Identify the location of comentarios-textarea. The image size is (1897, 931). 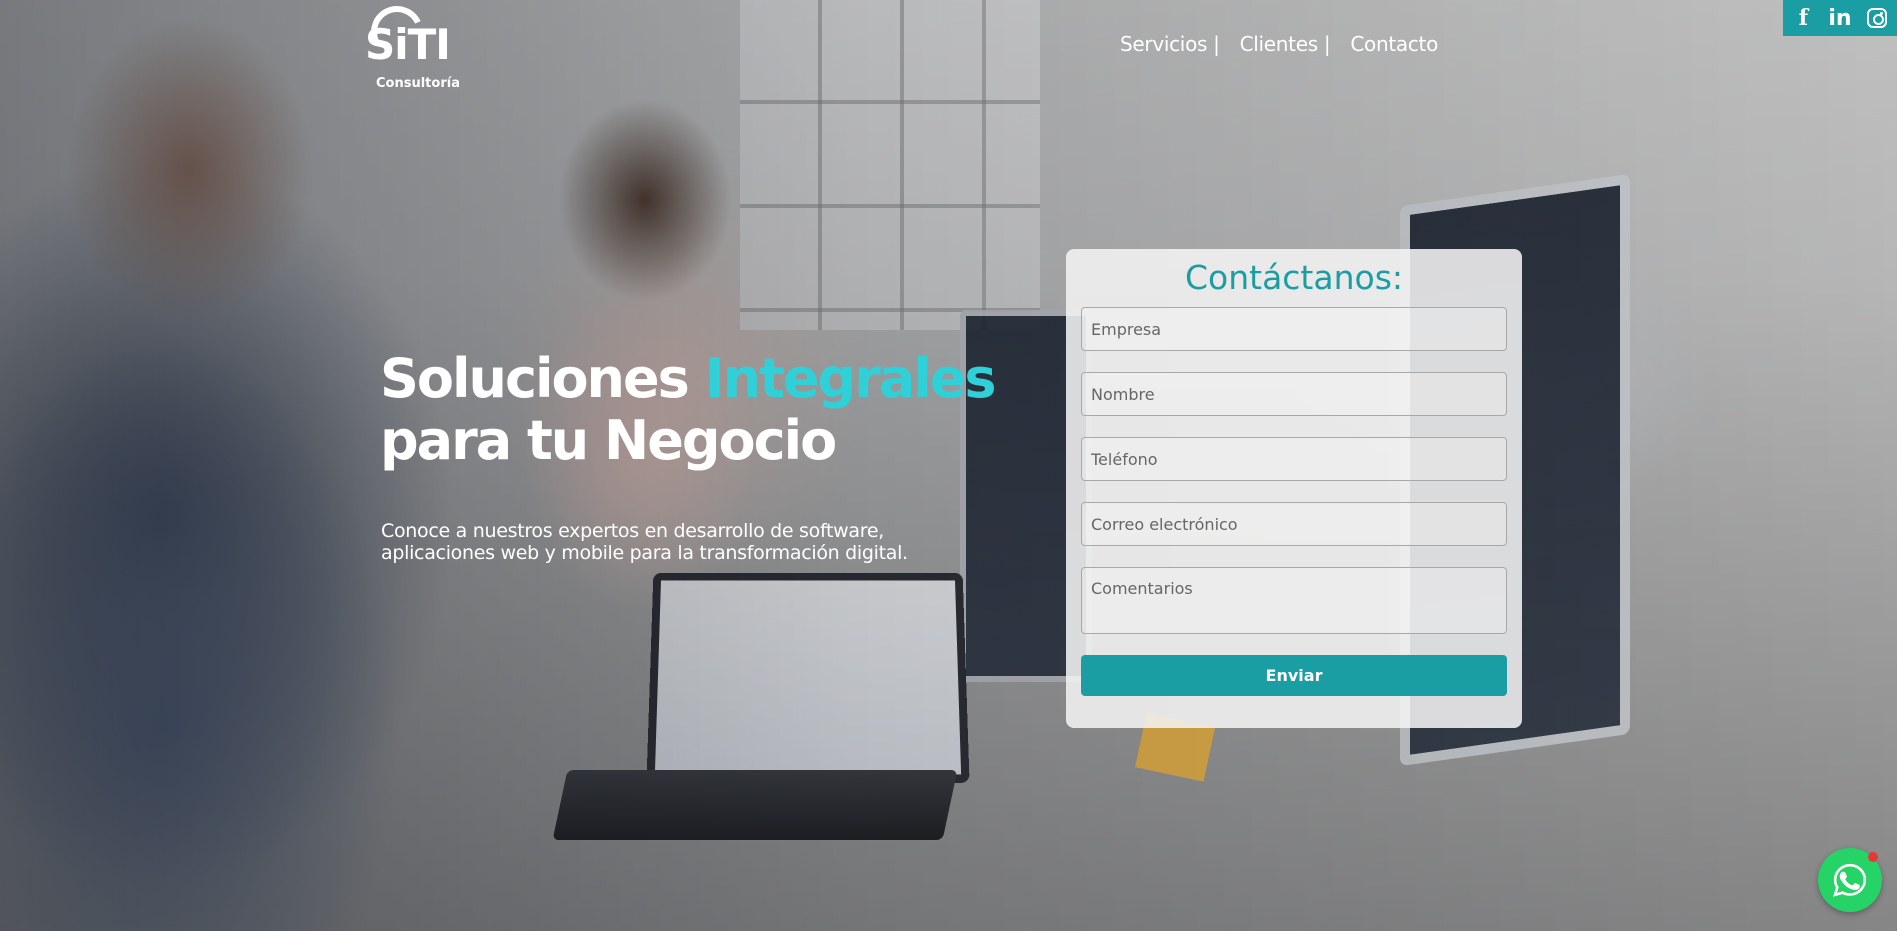
(1294, 600).